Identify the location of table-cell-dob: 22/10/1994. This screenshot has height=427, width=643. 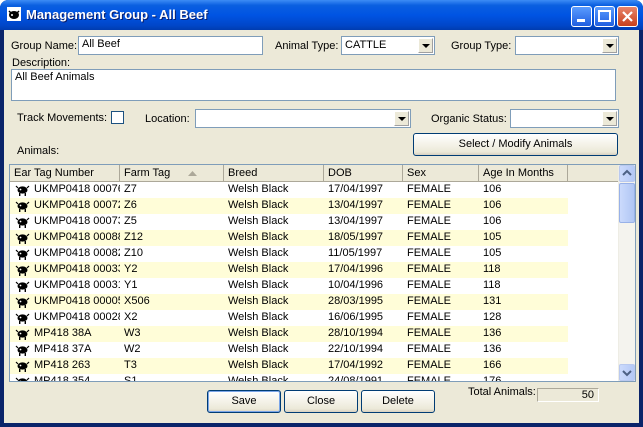
(363, 350).